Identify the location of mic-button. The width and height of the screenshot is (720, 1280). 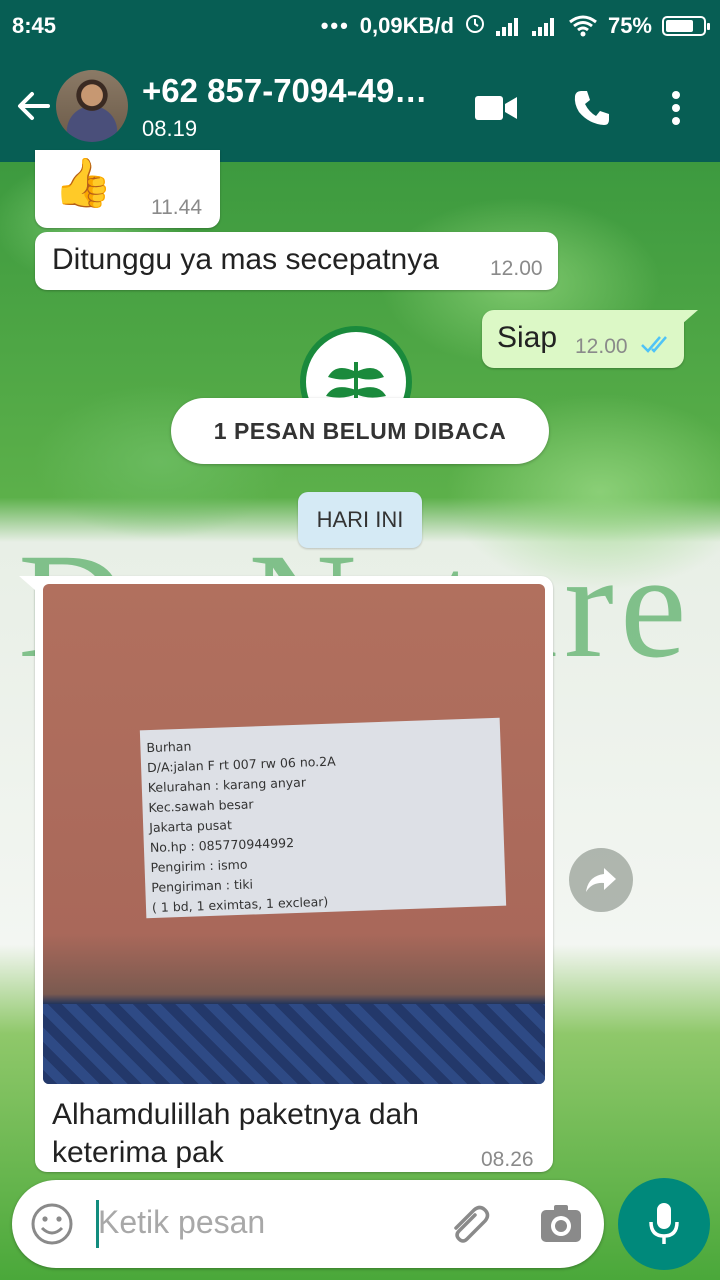
(664, 1224).